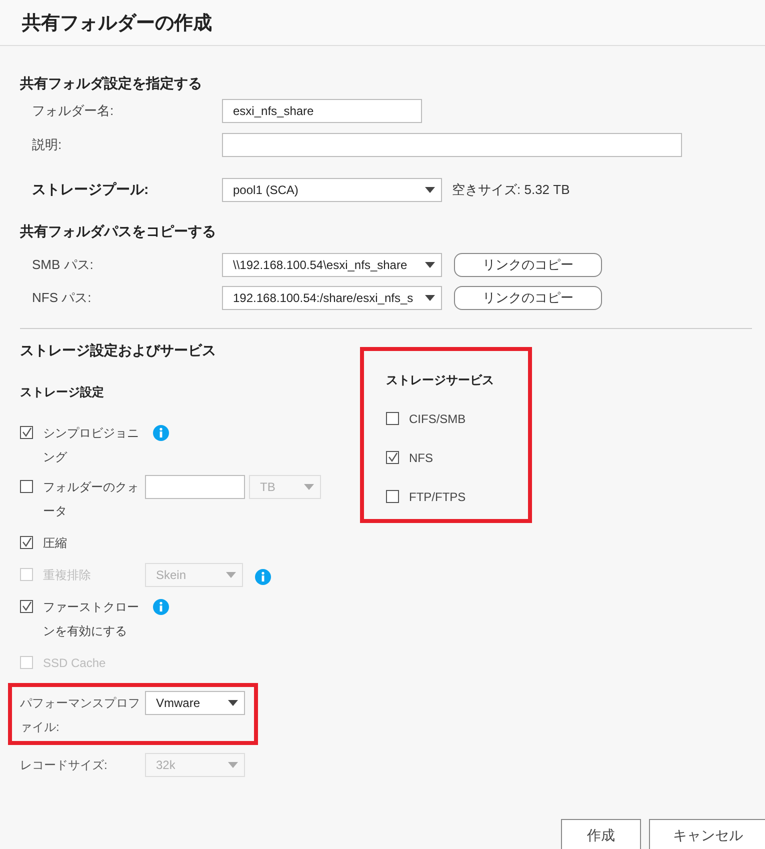  Describe the element at coordinates (421, 457) in the screenshot. I see `checkbox-label: NFS` at that location.